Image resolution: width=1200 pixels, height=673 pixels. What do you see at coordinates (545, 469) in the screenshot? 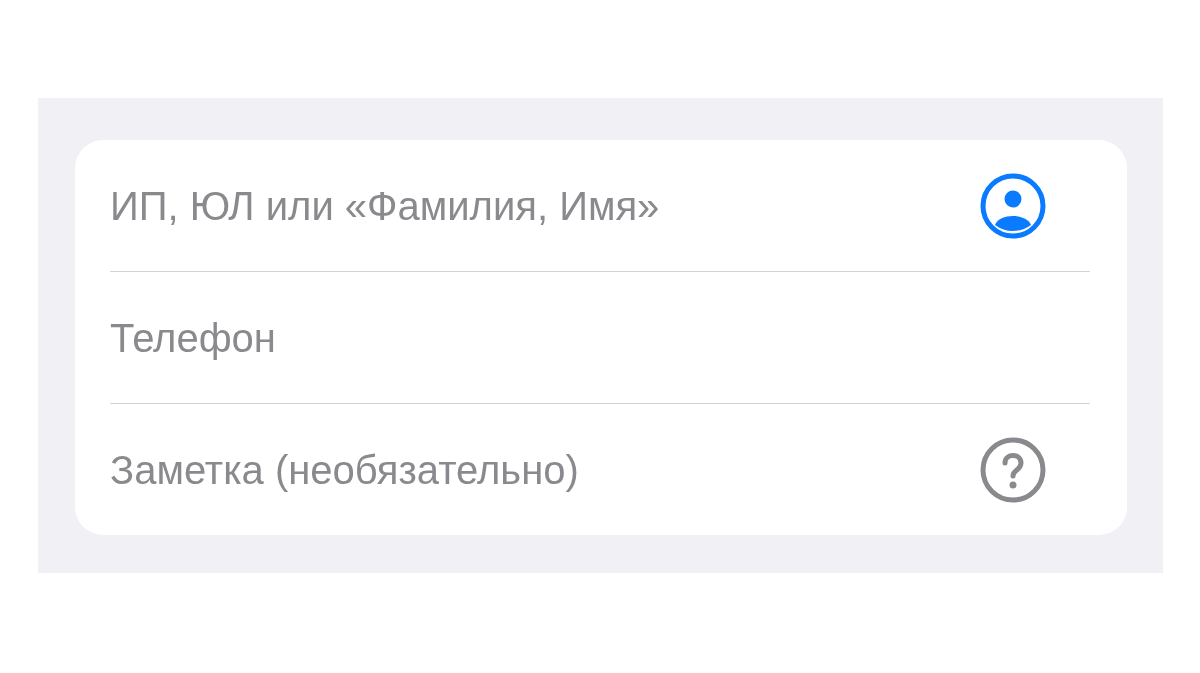
I see `input-field: Заметка (необязательно)` at bounding box center [545, 469].